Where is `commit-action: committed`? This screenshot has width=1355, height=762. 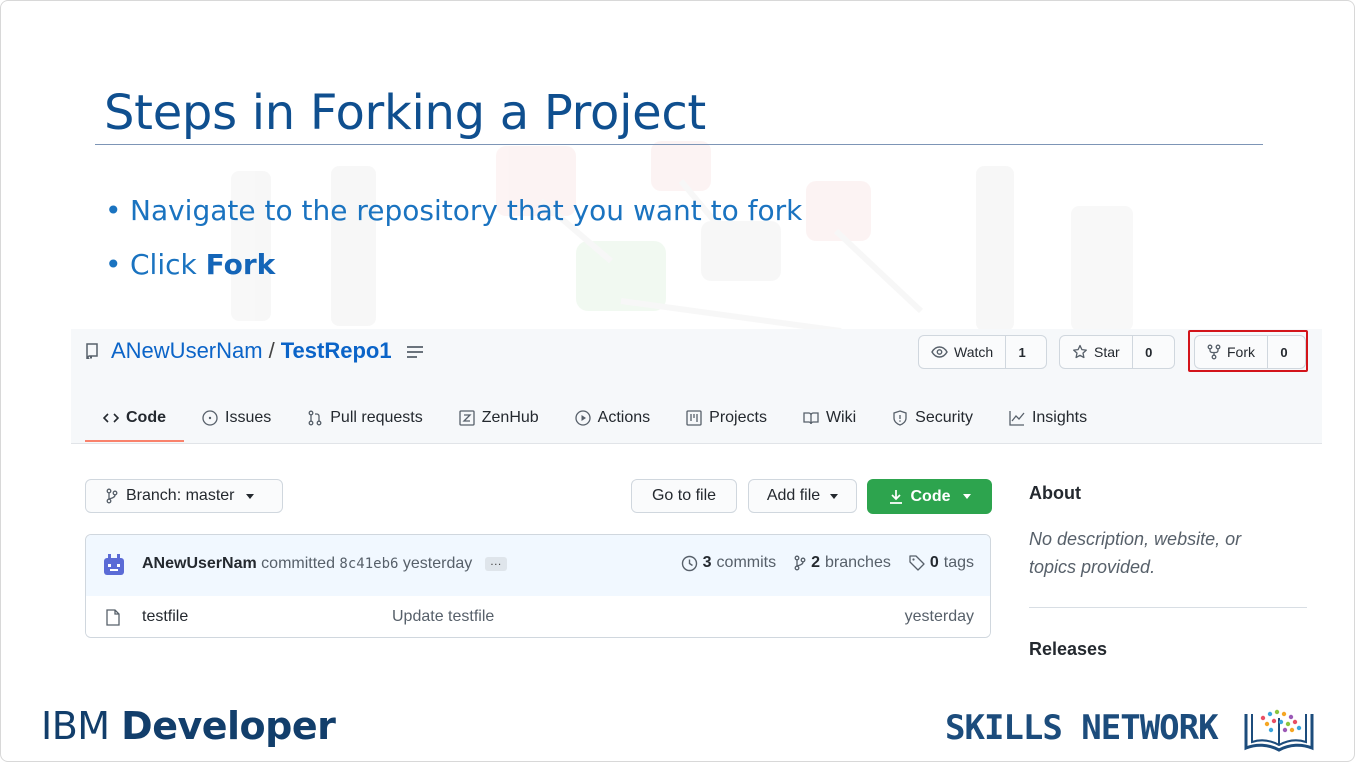
commit-action: committed is located at coordinates (298, 563).